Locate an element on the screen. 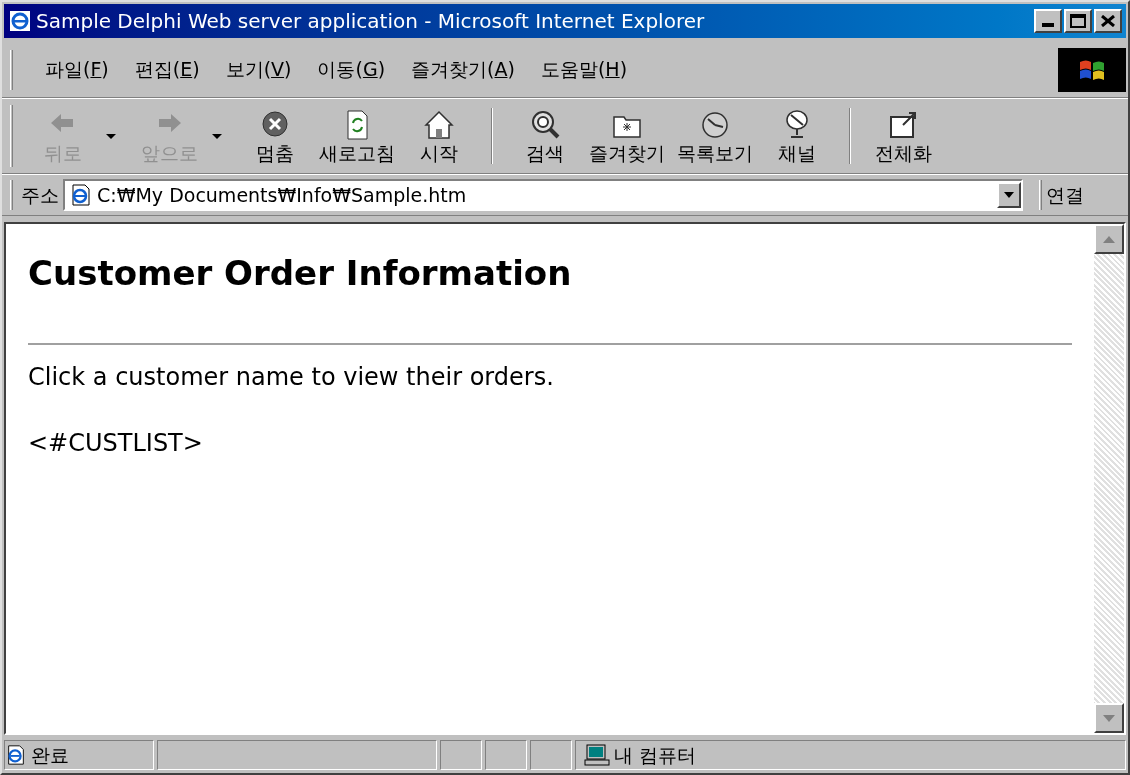  toolbar-button: 시작 is located at coordinates (439, 136).